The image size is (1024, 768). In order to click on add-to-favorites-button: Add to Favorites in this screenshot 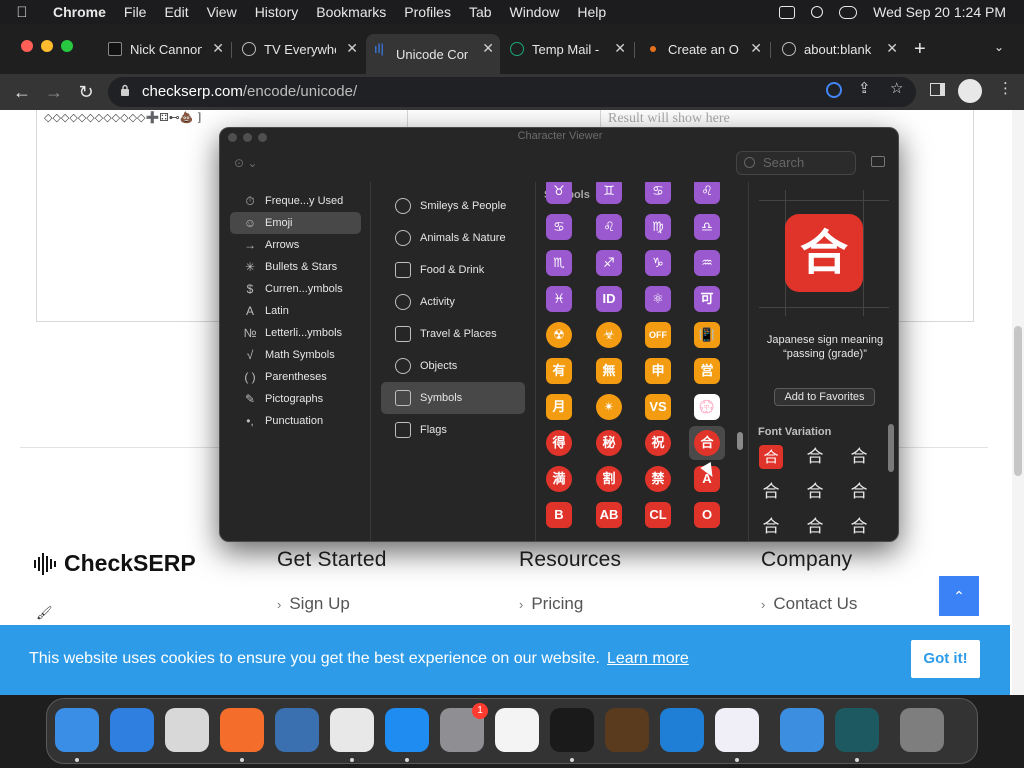, I will do `click(824, 397)`.